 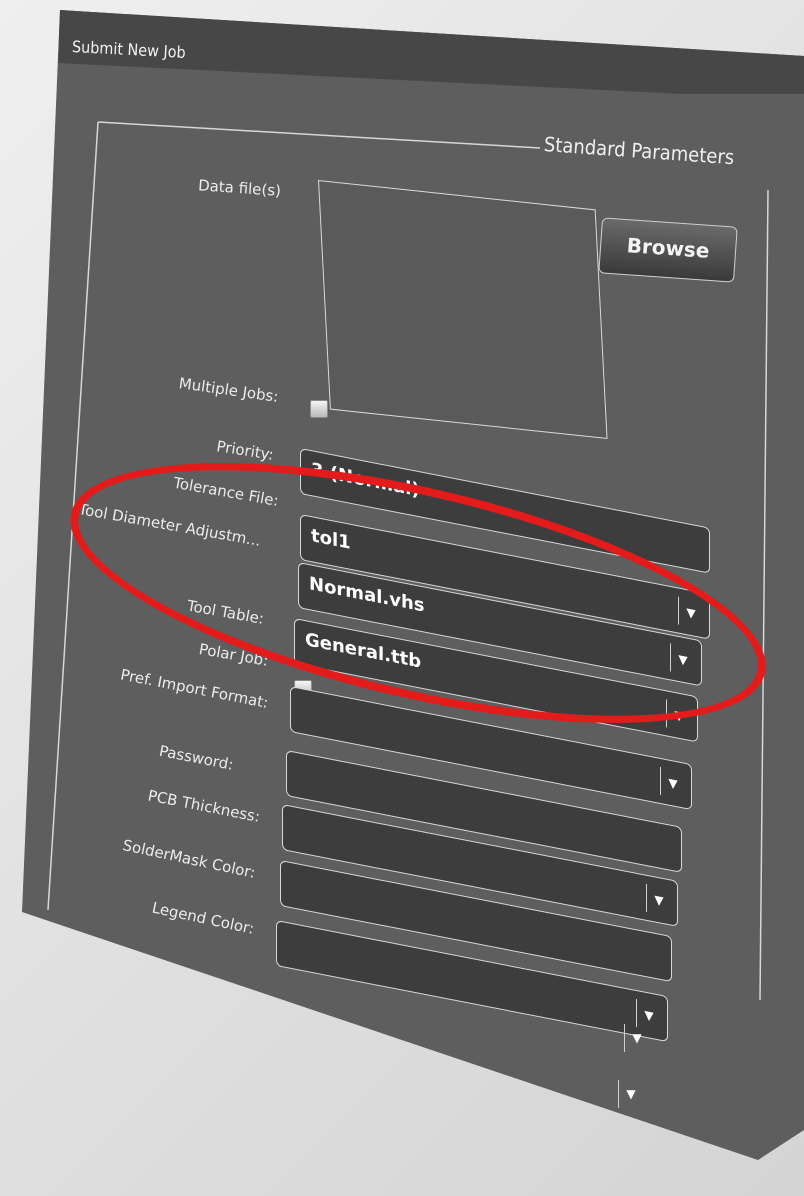 I want to click on tolerance-file-value: tol1, so click(x=331, y=539).